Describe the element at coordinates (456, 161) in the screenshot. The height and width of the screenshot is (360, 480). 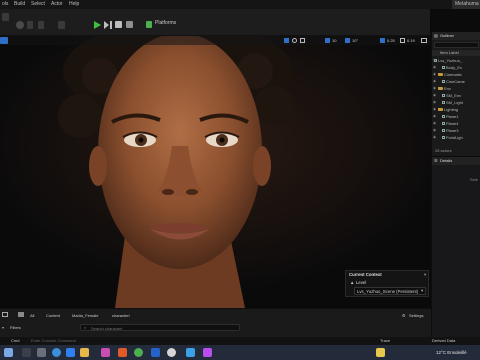
I see `details-tab: ☰ Details` at that location.